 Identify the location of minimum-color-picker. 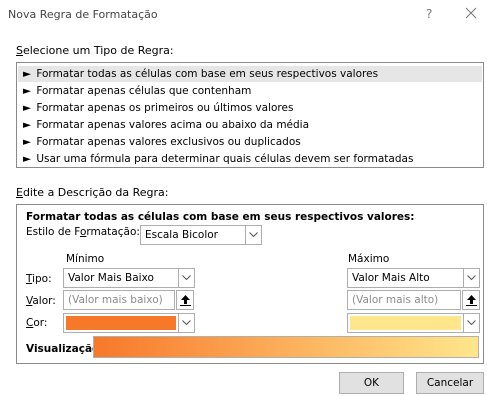
(129, 323).